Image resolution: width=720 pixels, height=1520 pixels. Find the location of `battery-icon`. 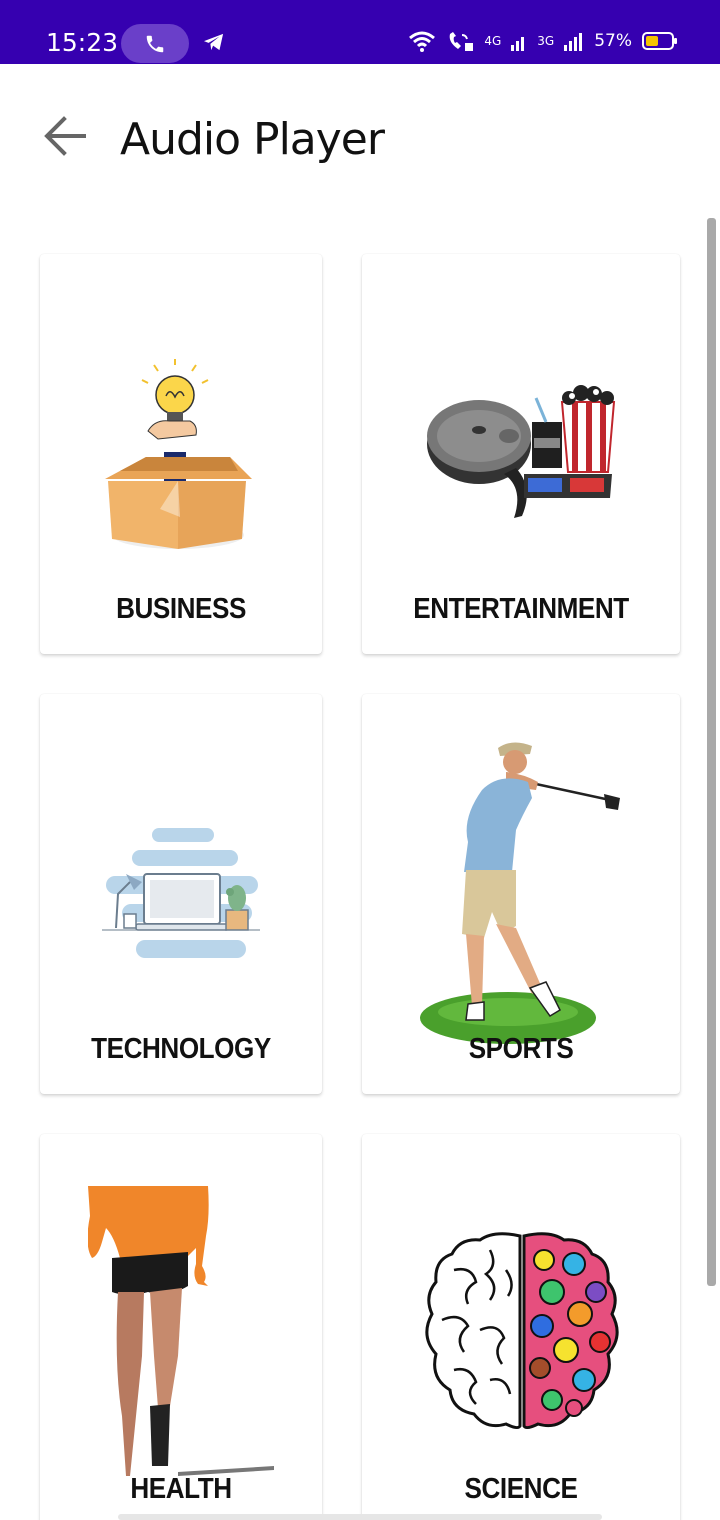

battery-icon is located at coordinates (659, 41).